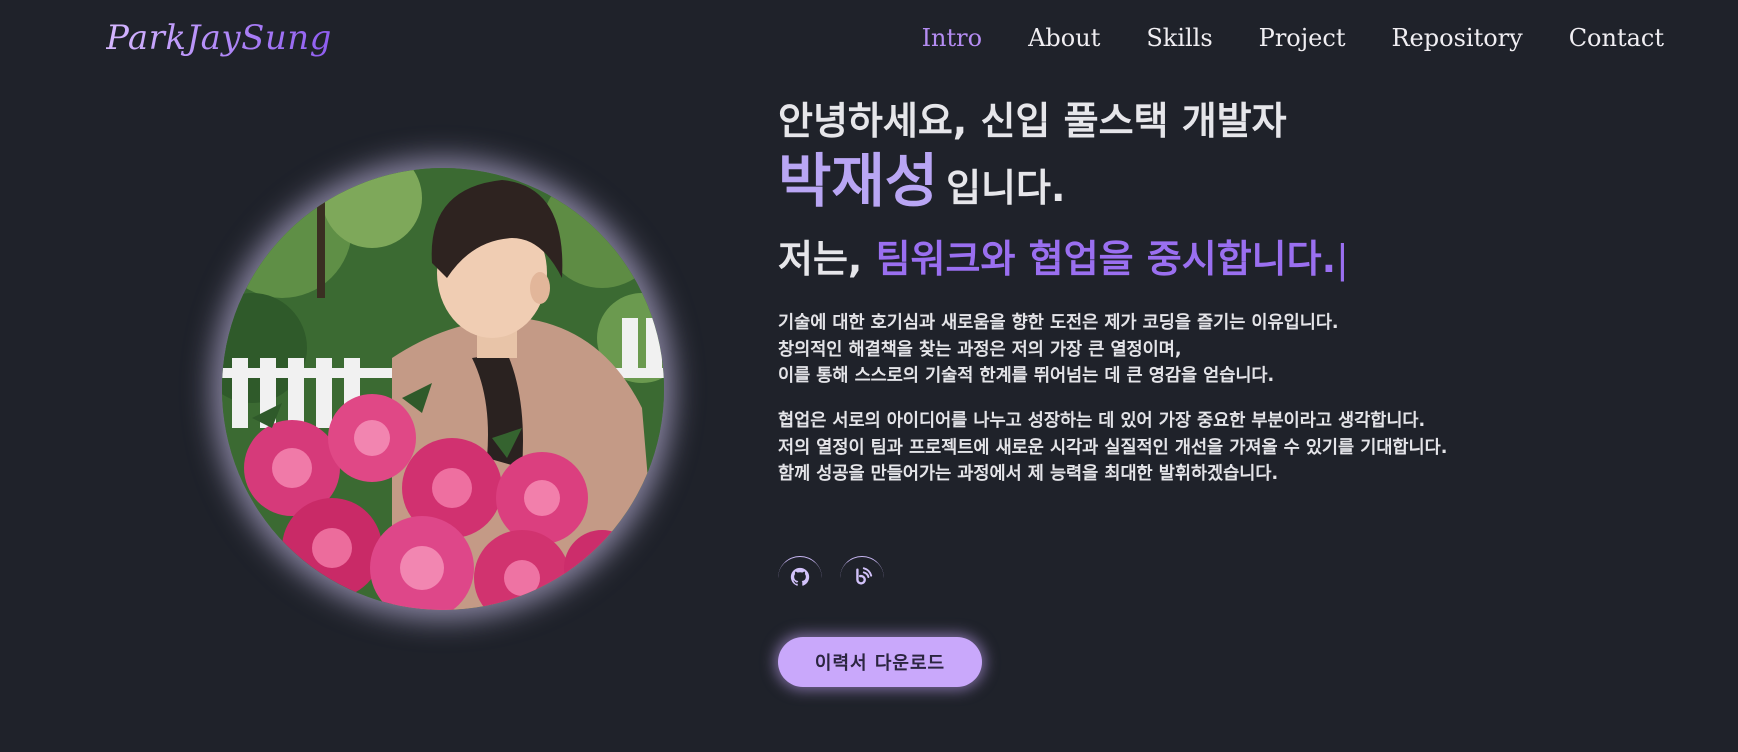  What do you see at coordinates (980, 349) in the screenshot?
I see `paragraph-line: 창의적인 해결책을 찾는 과정은 저의 가장 큰 열정이며,` at bounding box center [980, 349].